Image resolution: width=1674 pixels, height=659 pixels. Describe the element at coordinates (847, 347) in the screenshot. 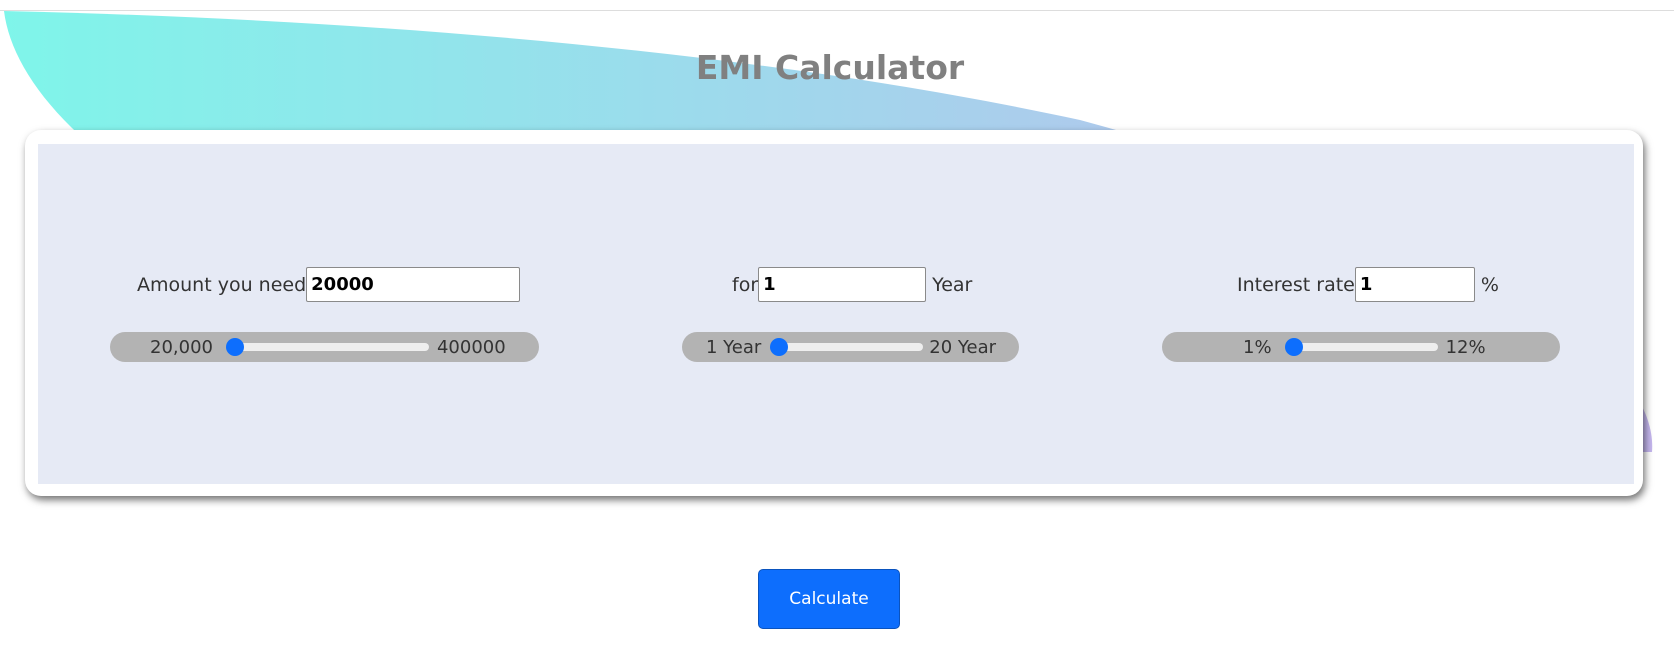

I see `tenure-slider` at that location.